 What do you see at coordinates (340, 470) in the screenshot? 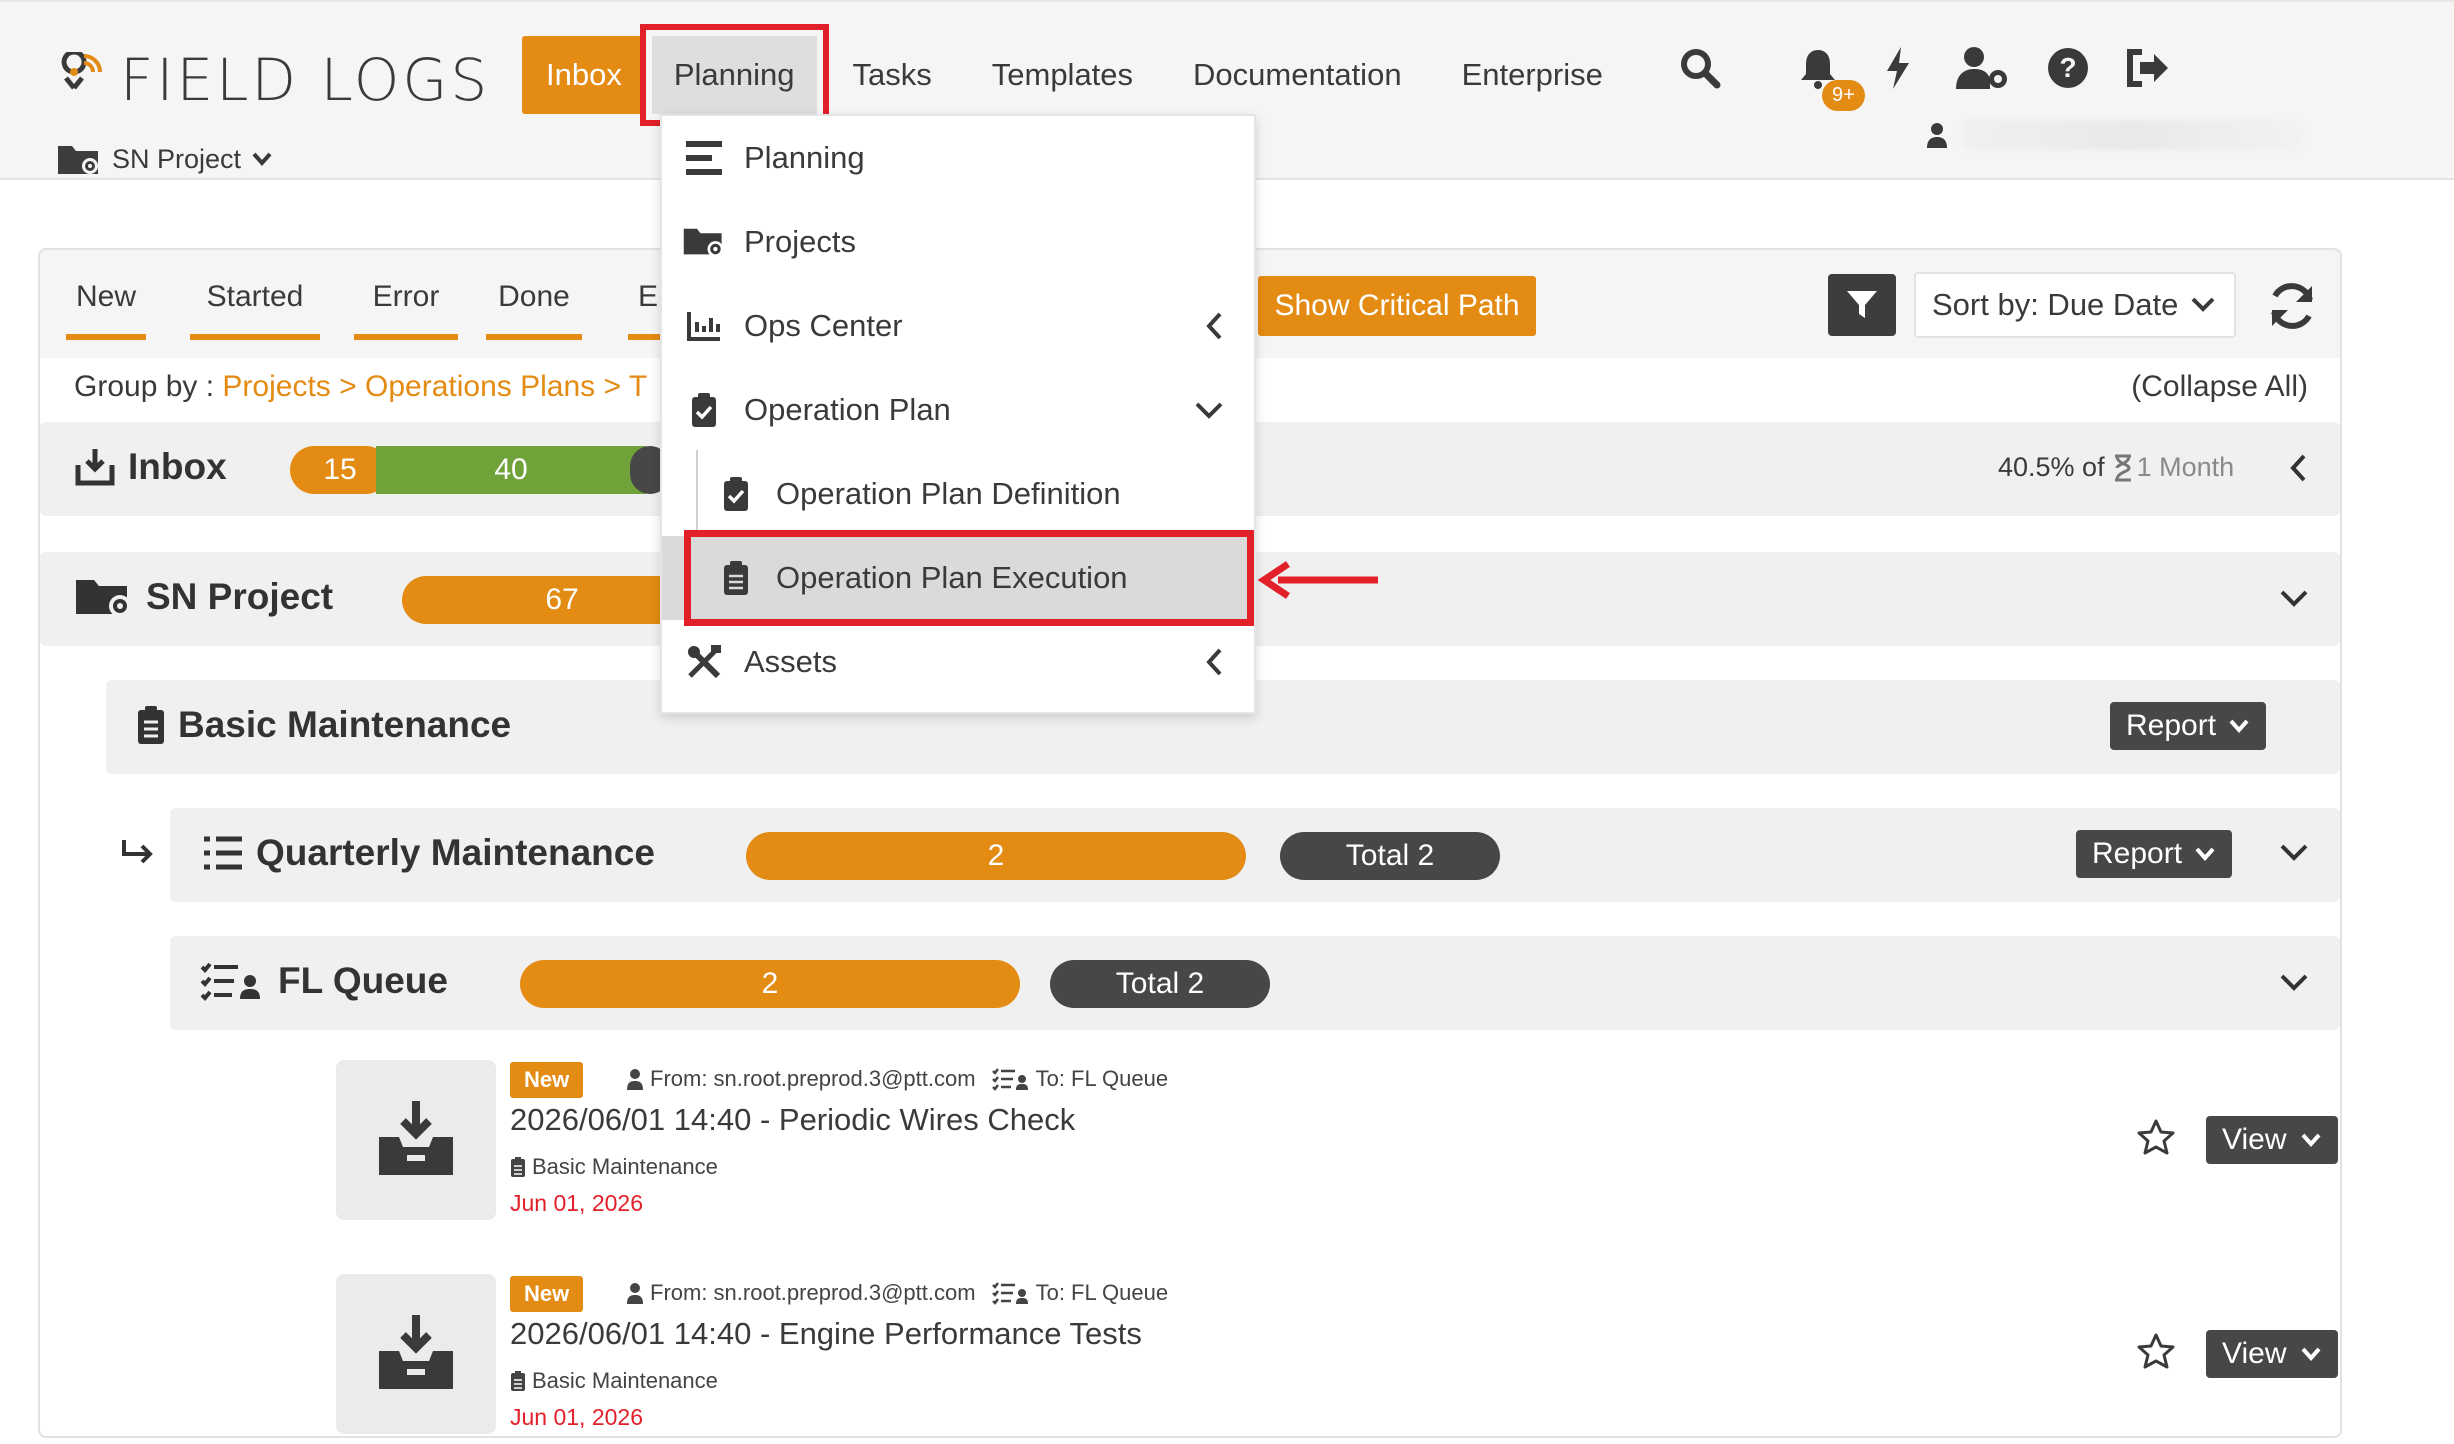
I see `inbox-new-count: 15` at bounding box center [340, 470].